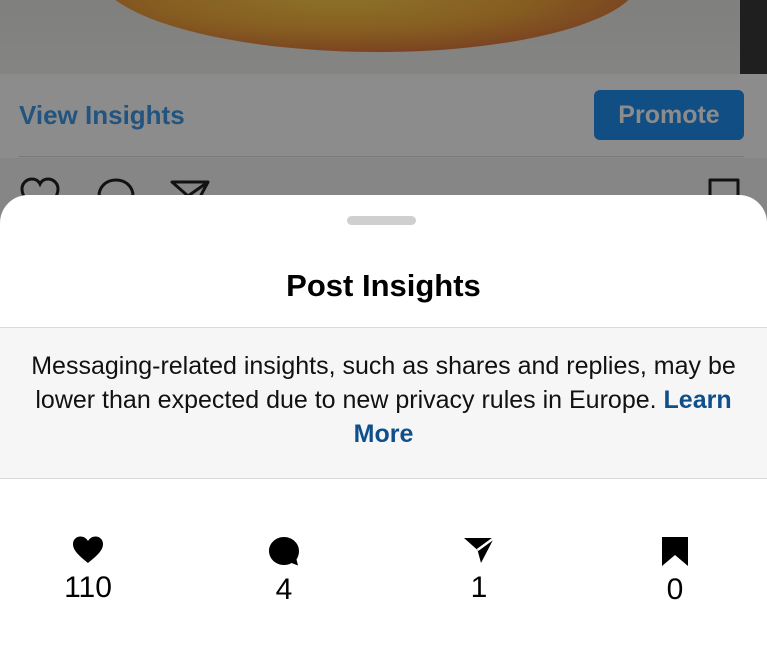  Describe the element at coordinates (675, 551) in the screenshot. I see `bookmark-icon` at that location.